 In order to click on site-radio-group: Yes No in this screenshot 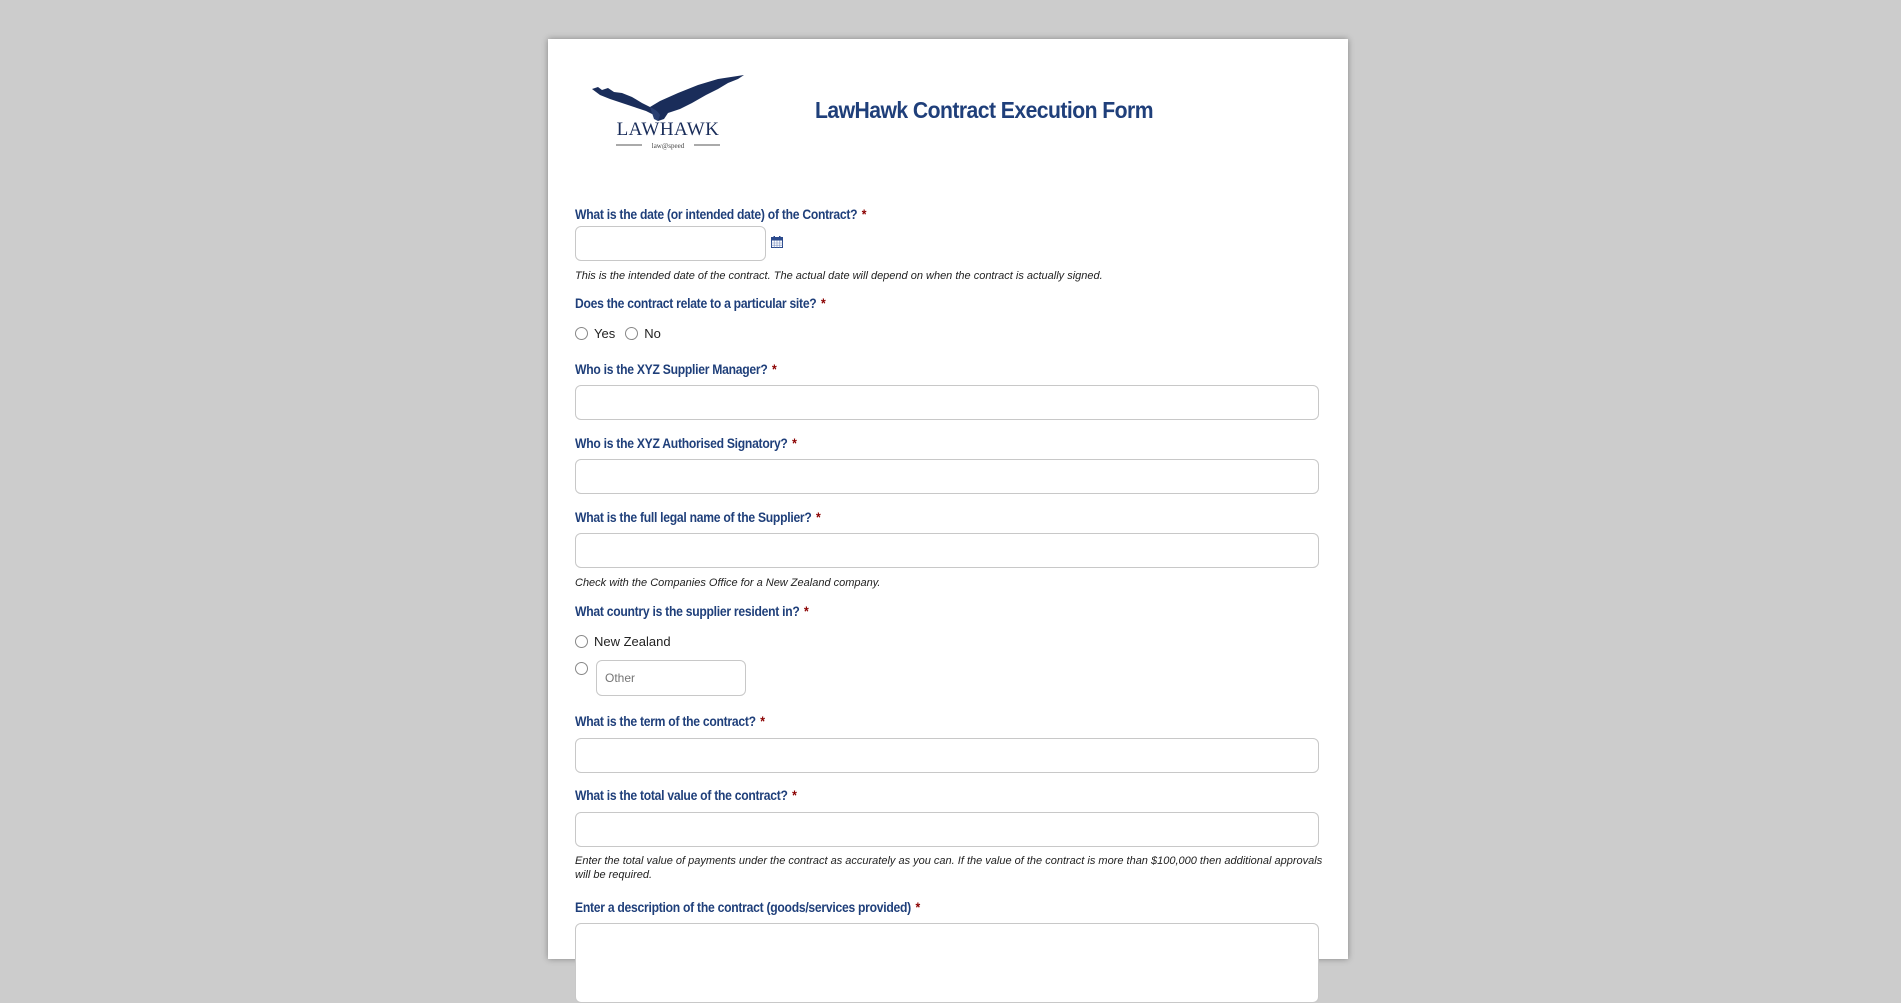, I will do `click(623, 333)`.